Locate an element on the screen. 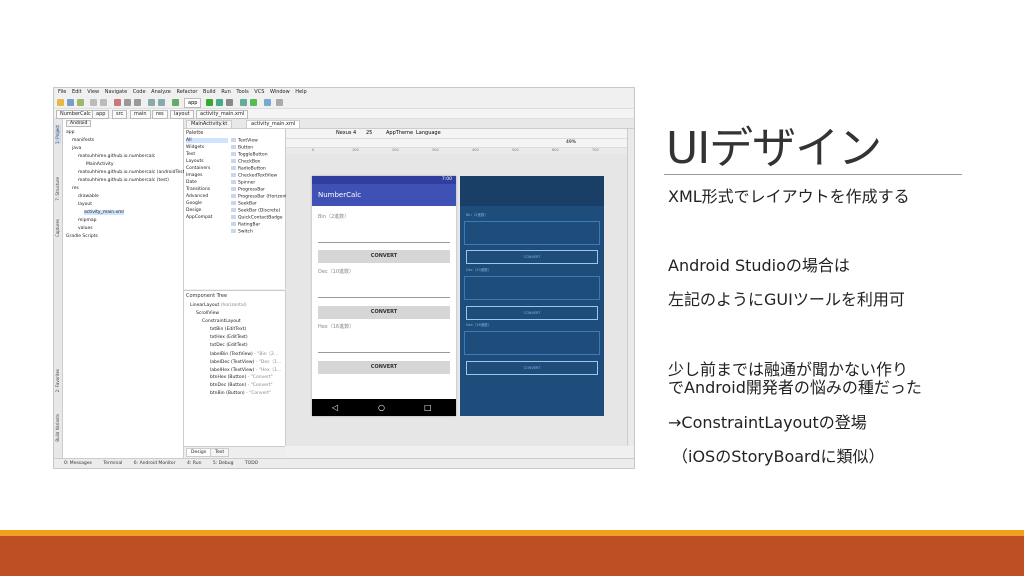 This screenshot has width=1024, height=576. avd-manager-icon is located at coordinates (243, 102).